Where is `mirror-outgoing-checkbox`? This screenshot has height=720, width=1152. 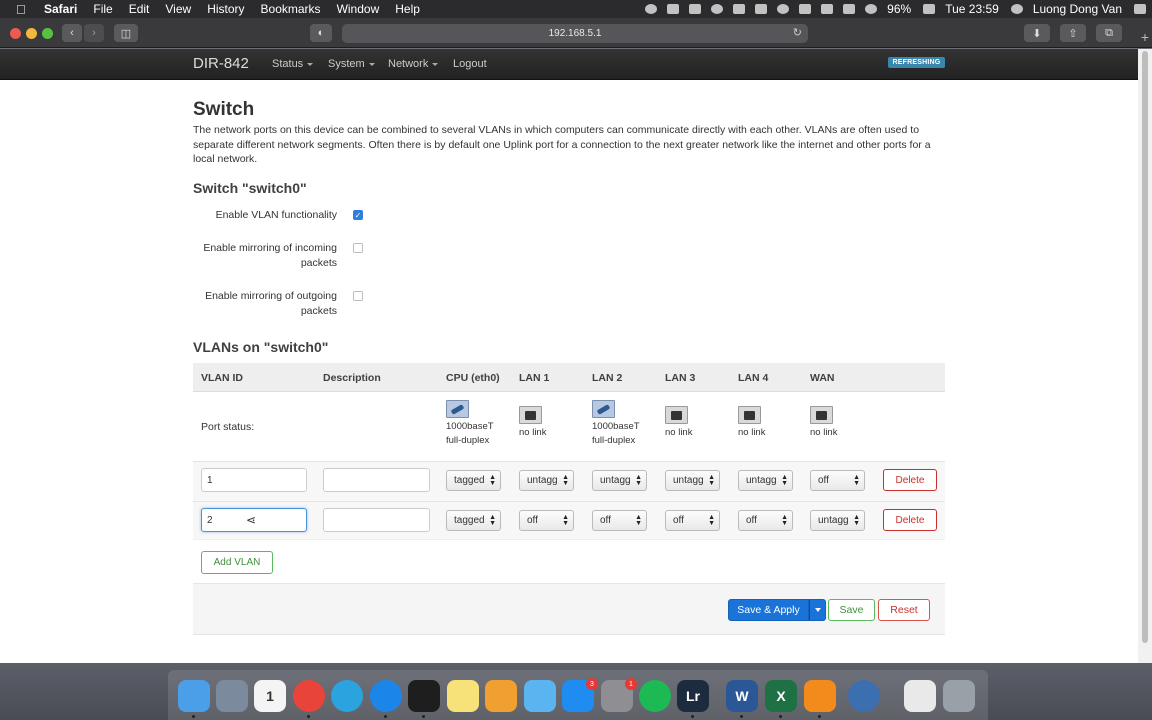 mirror-outgoing-checkbox is located at coordinates (358, 296).